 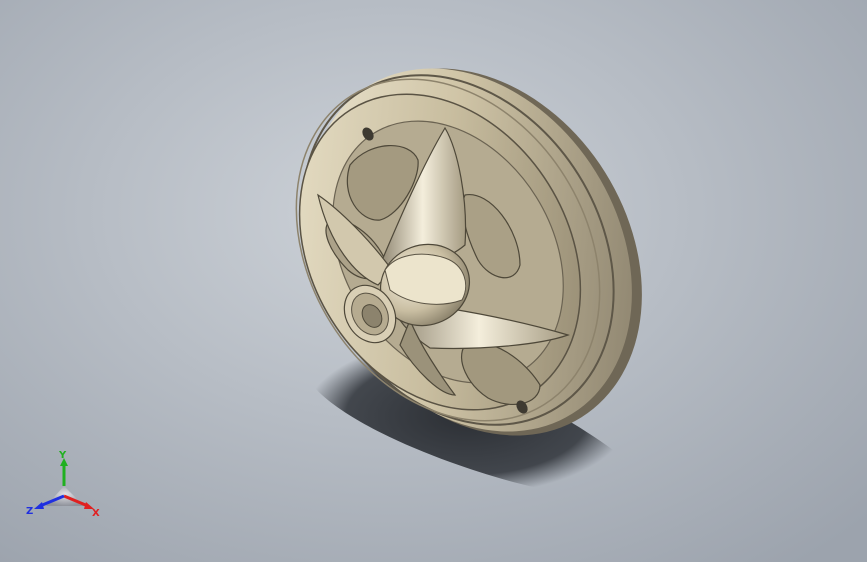 I want to click on z-axis-label: Z, so click(x=29, y=511).